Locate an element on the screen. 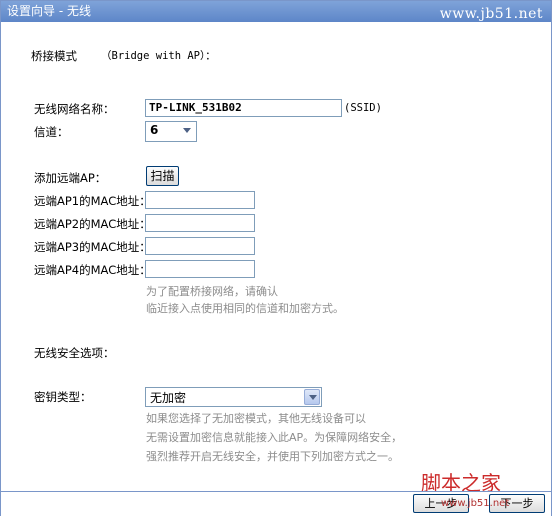 The height and width of the screenshot is (516, 552). channel-select: 6 is located at coordinates (171, 131).